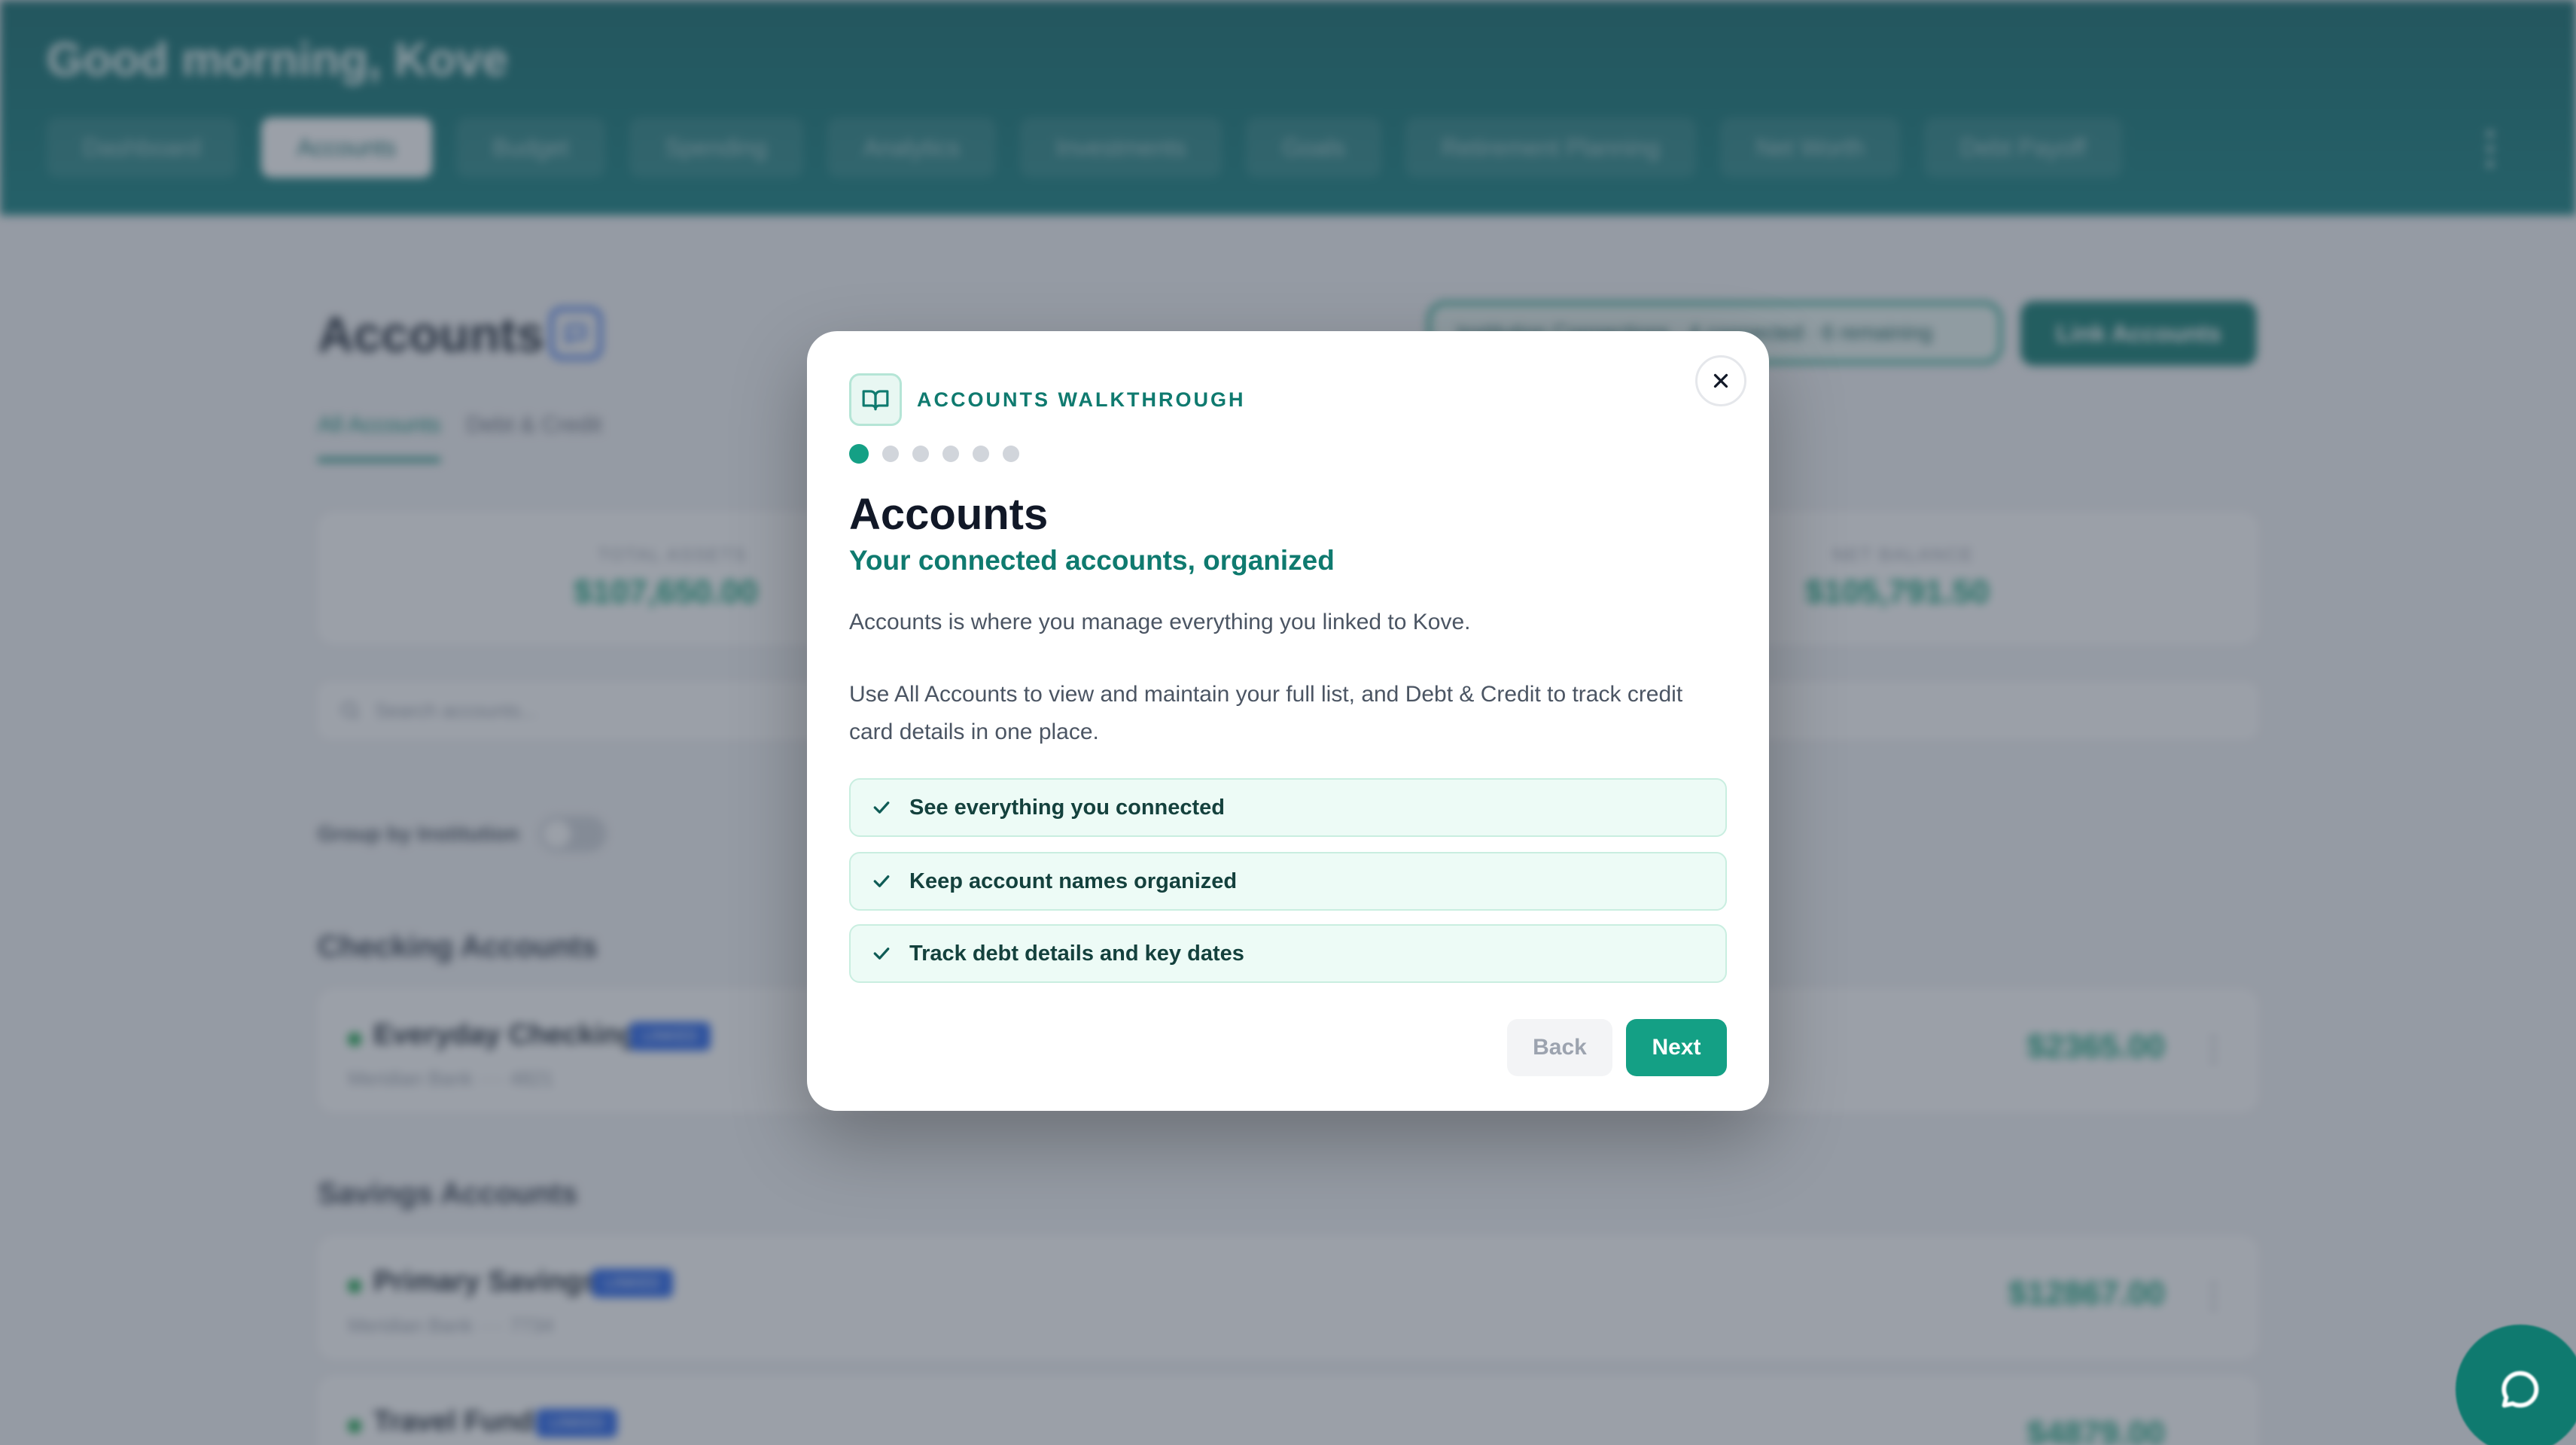  I want to click on close-icon, so click(1721, 380).